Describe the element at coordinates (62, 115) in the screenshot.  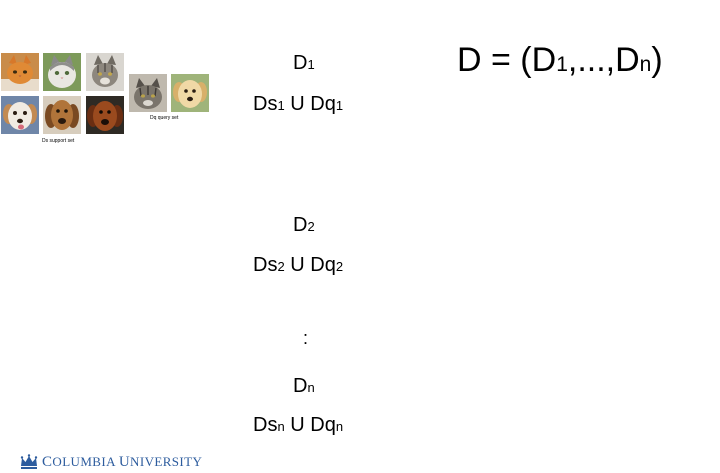
I see `brown-dog-photo` at that location.